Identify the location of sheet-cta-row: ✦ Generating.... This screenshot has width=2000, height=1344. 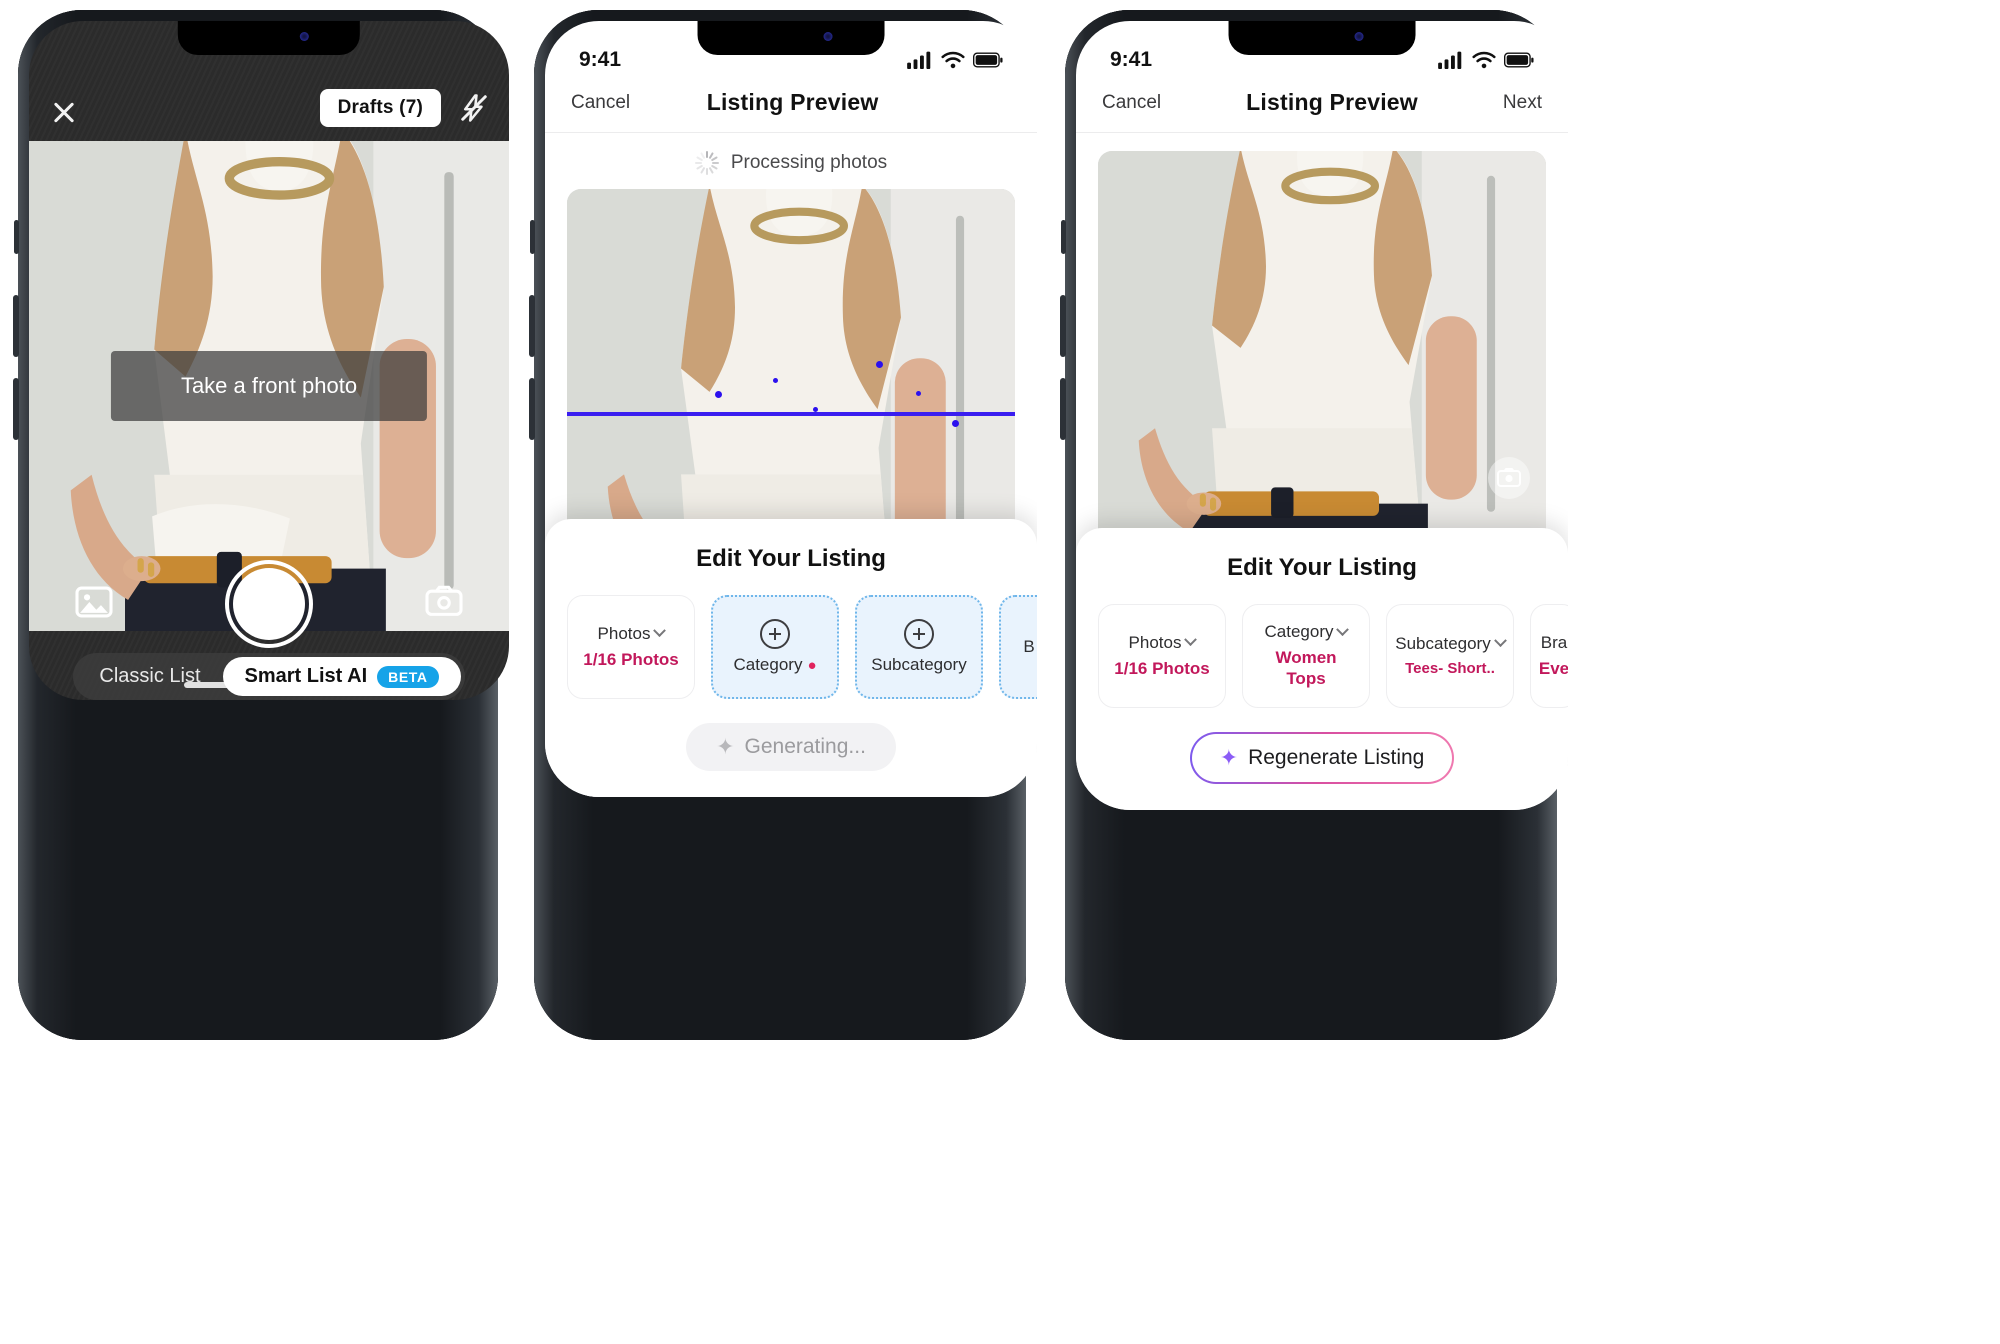
(791, 747).